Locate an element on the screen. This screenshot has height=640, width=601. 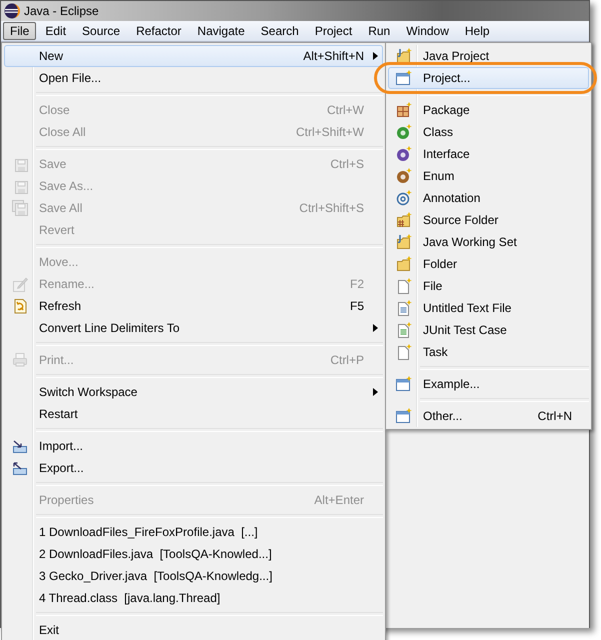
menu-bar-item: Source is located at coordinates (101, 31).